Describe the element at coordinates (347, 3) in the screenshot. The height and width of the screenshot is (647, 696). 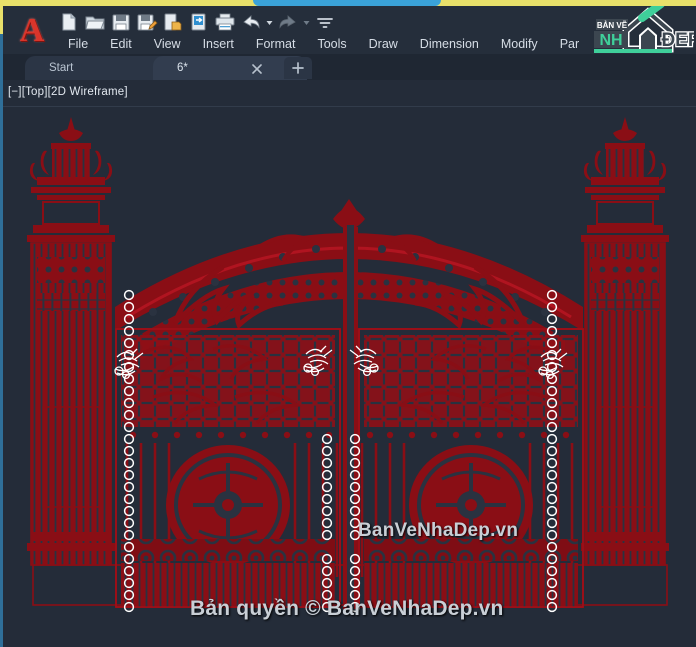
I see `window-titlebar-stub` at that location.